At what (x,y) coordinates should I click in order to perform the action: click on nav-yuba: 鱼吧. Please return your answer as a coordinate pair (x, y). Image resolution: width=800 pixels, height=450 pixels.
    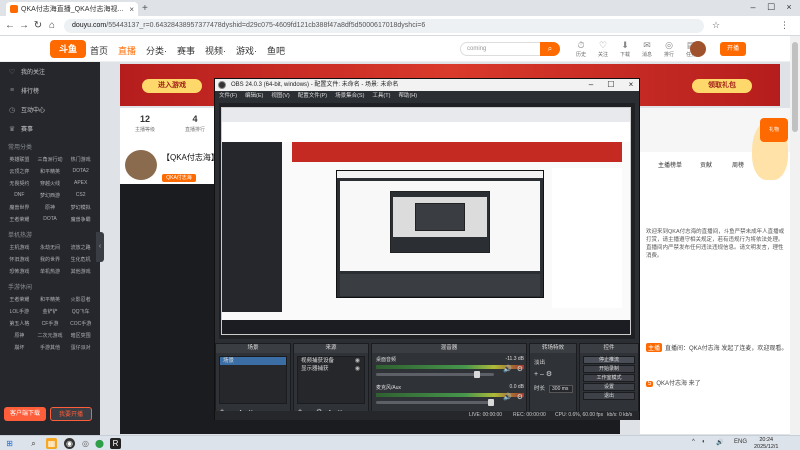
    Looking at the image, I should click on (276, 50).